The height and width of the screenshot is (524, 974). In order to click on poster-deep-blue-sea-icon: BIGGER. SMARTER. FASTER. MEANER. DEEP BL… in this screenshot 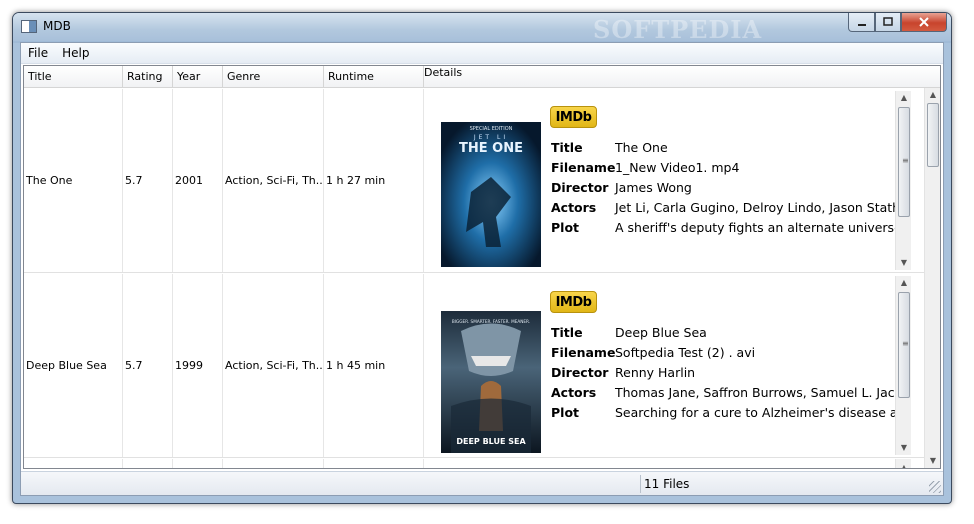, I will do `click(491, 382)`.